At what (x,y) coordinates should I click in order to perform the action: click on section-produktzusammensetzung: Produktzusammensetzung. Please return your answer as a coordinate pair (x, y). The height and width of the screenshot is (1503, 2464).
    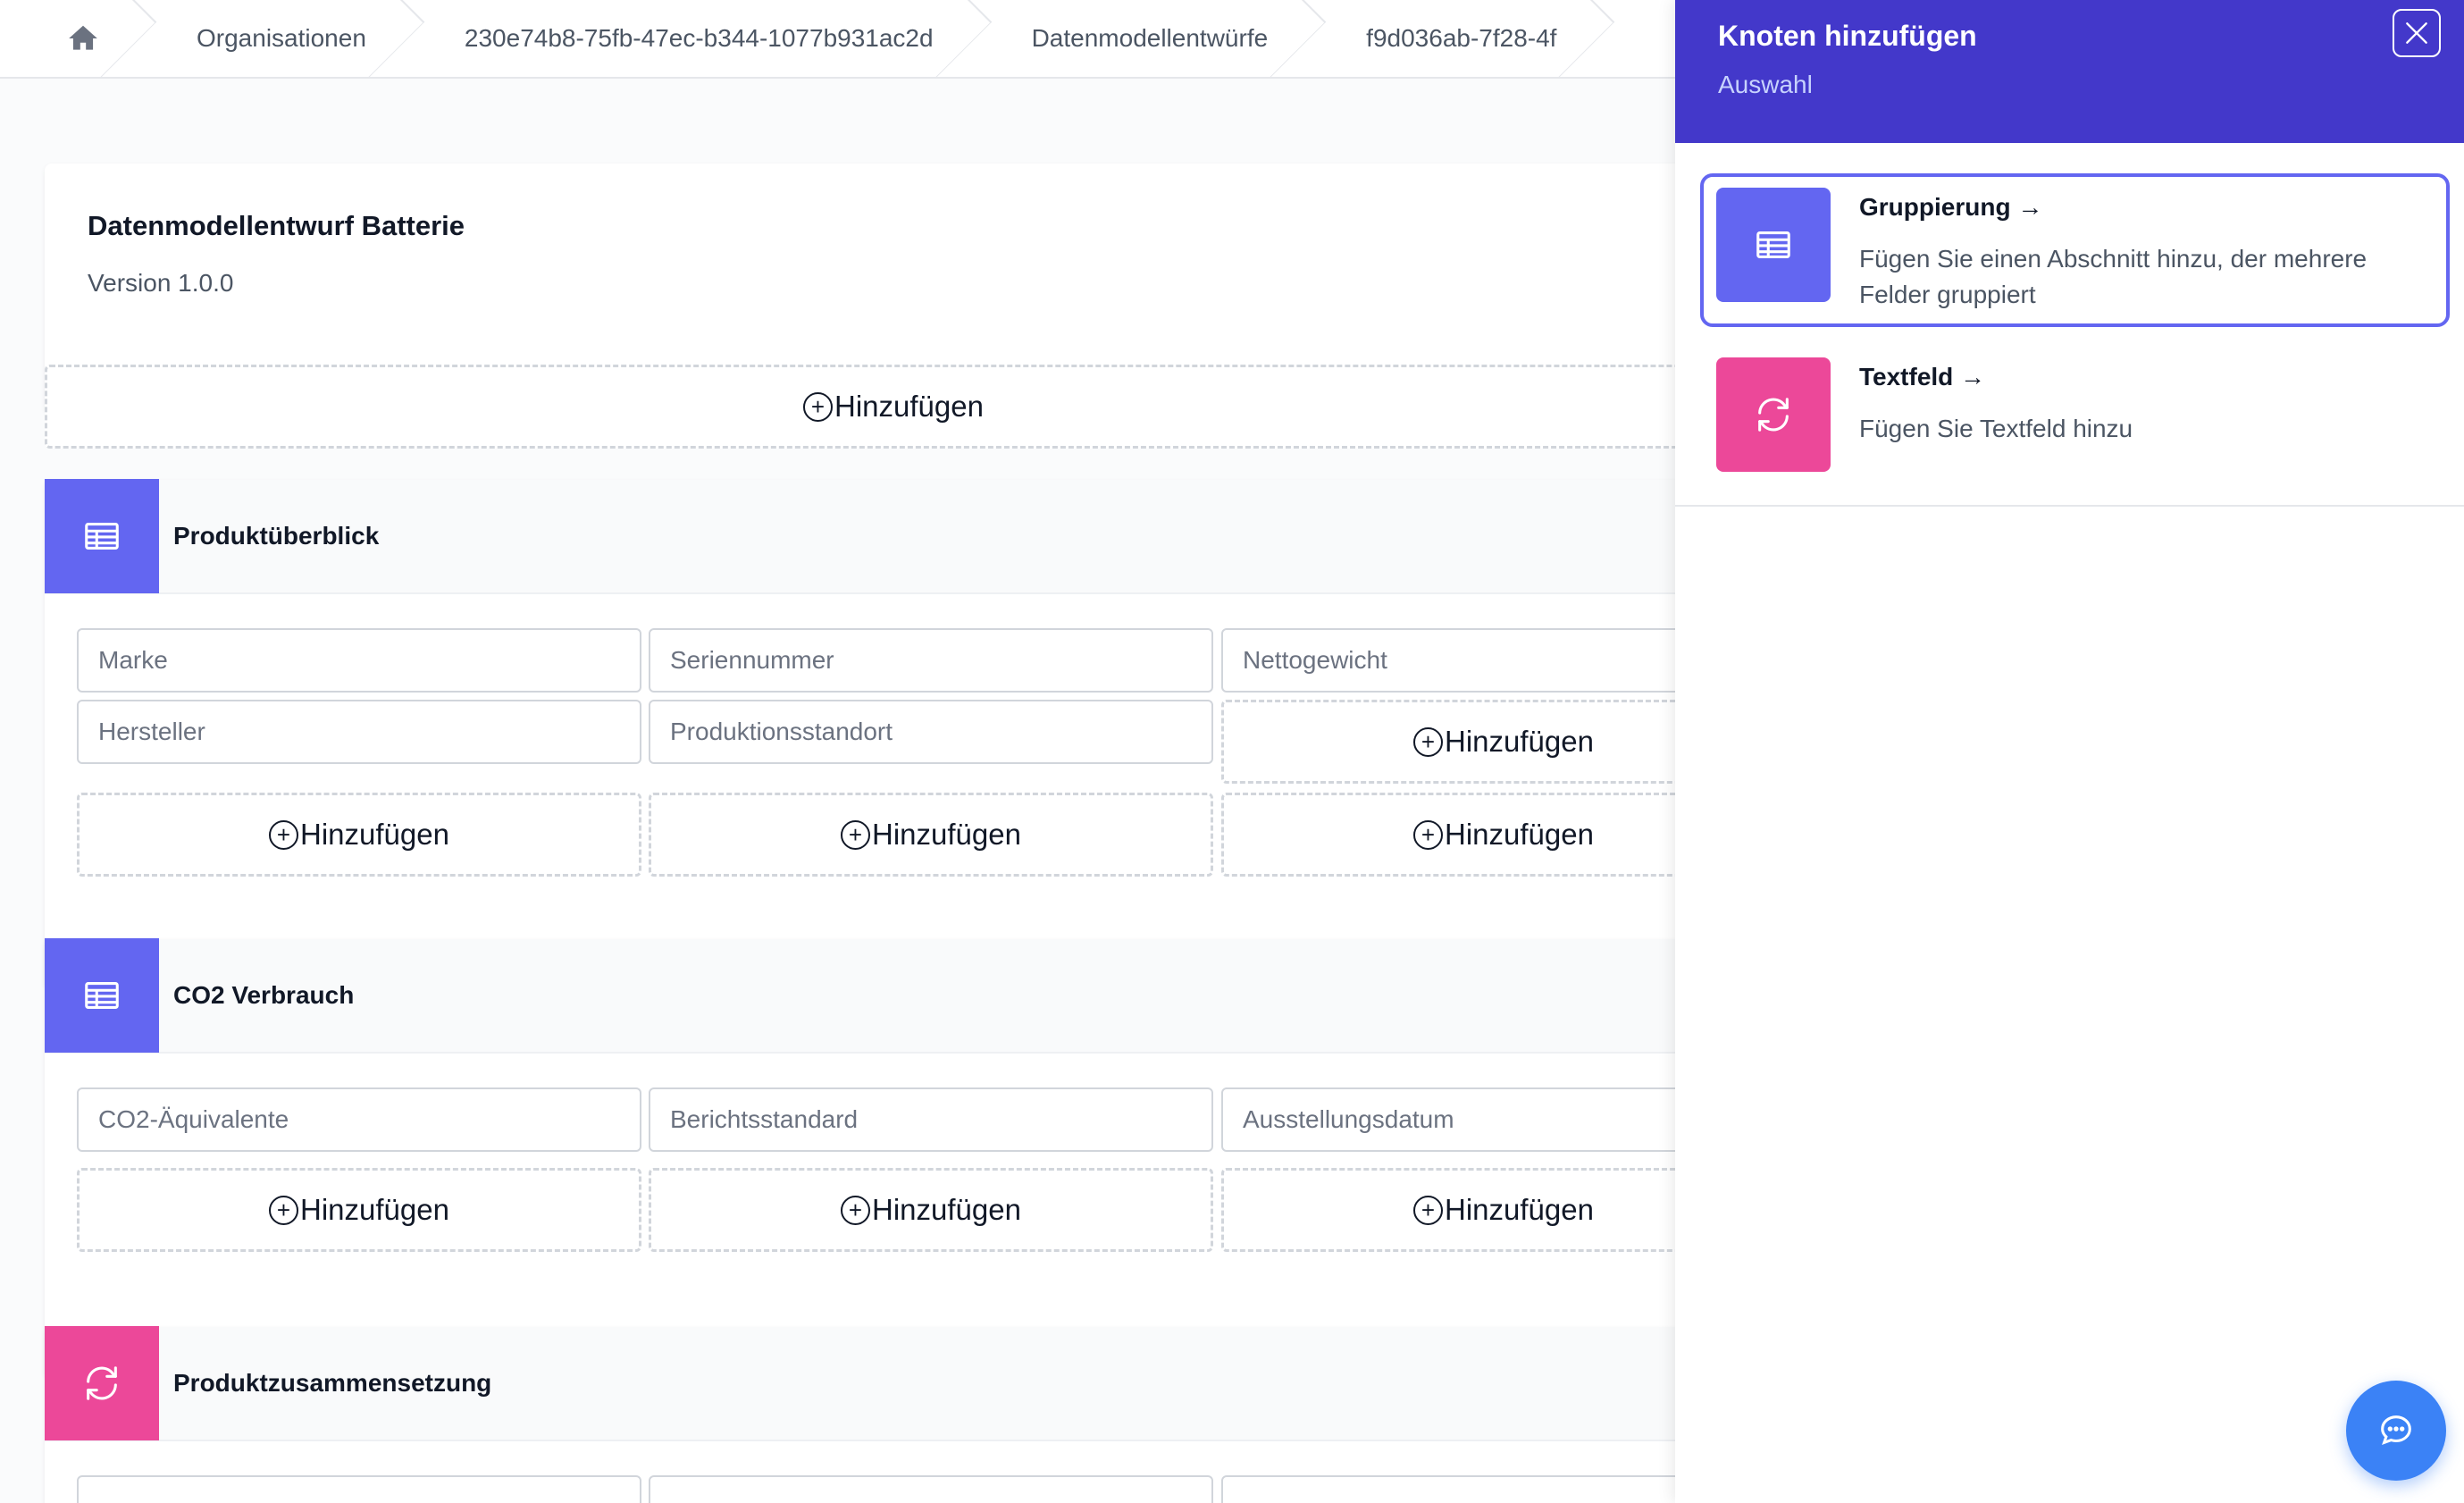
    Looking at the image, I should click on (860, 1414).